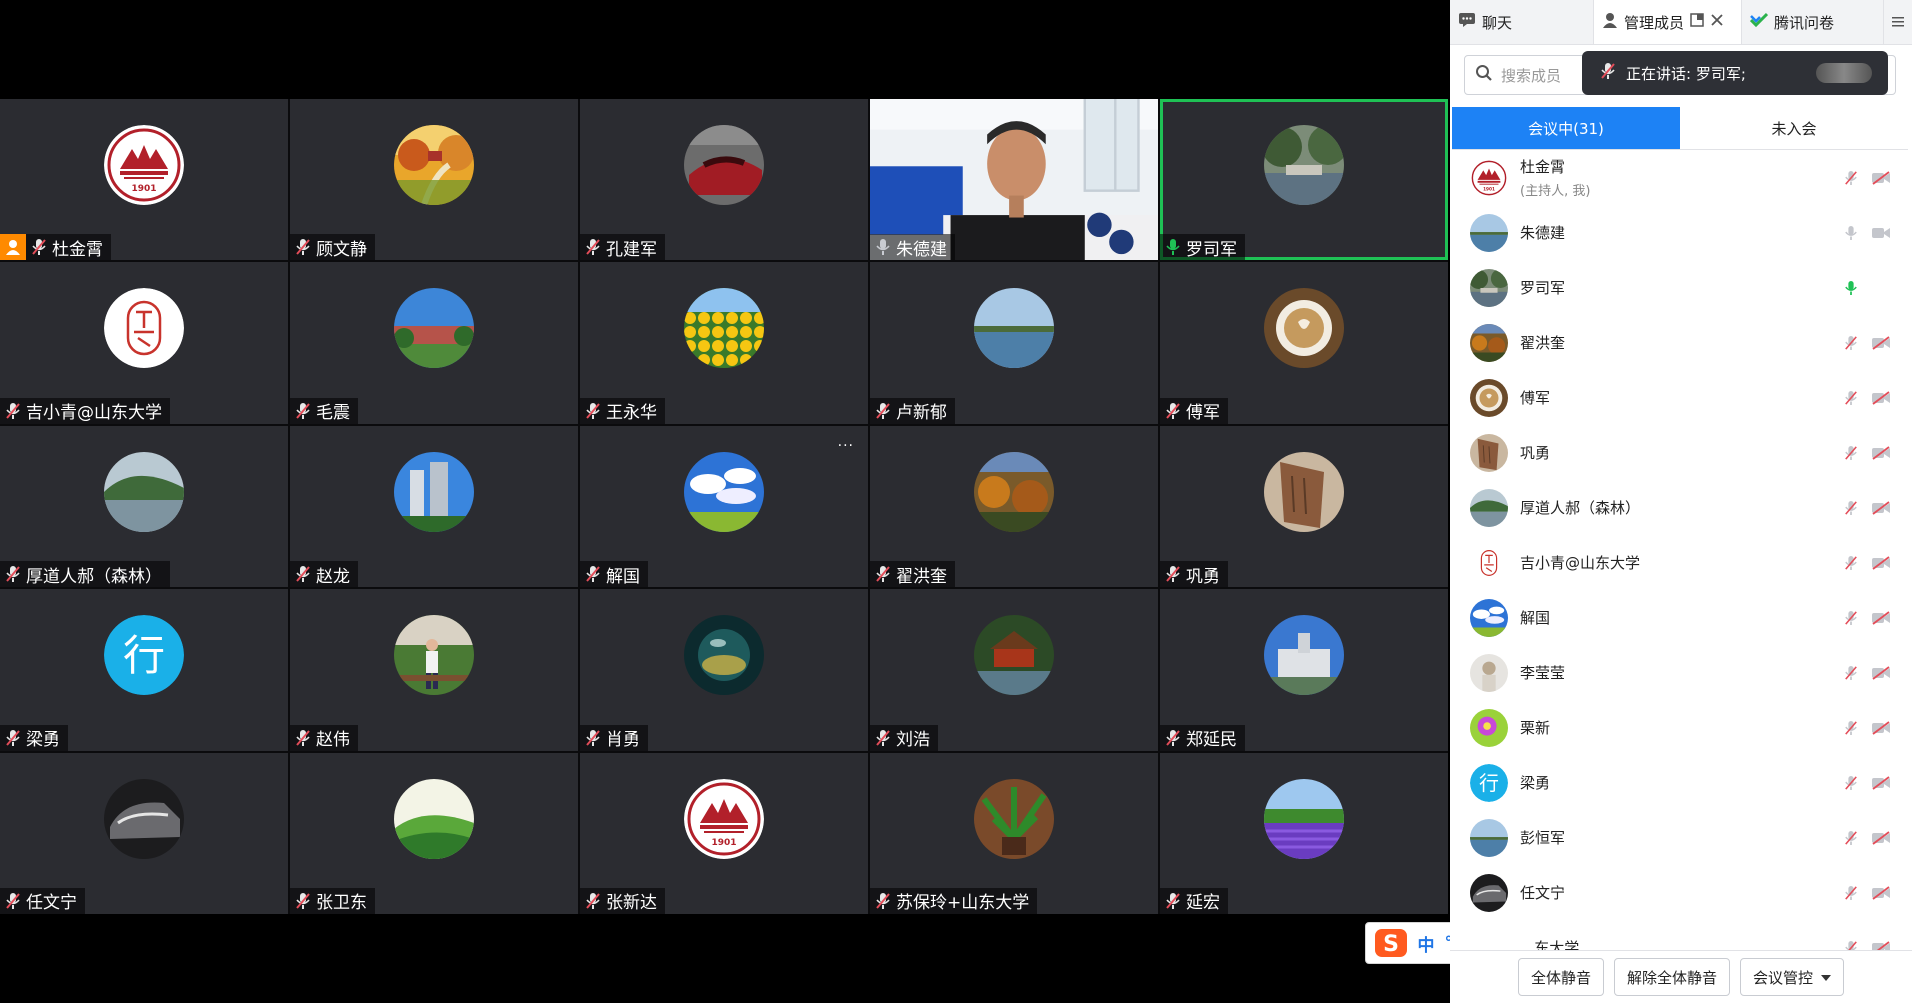  Describe the element at coordinates (1813, 22) in the screenshot. I see `tab-survey: 腾讯问卷` at that location.